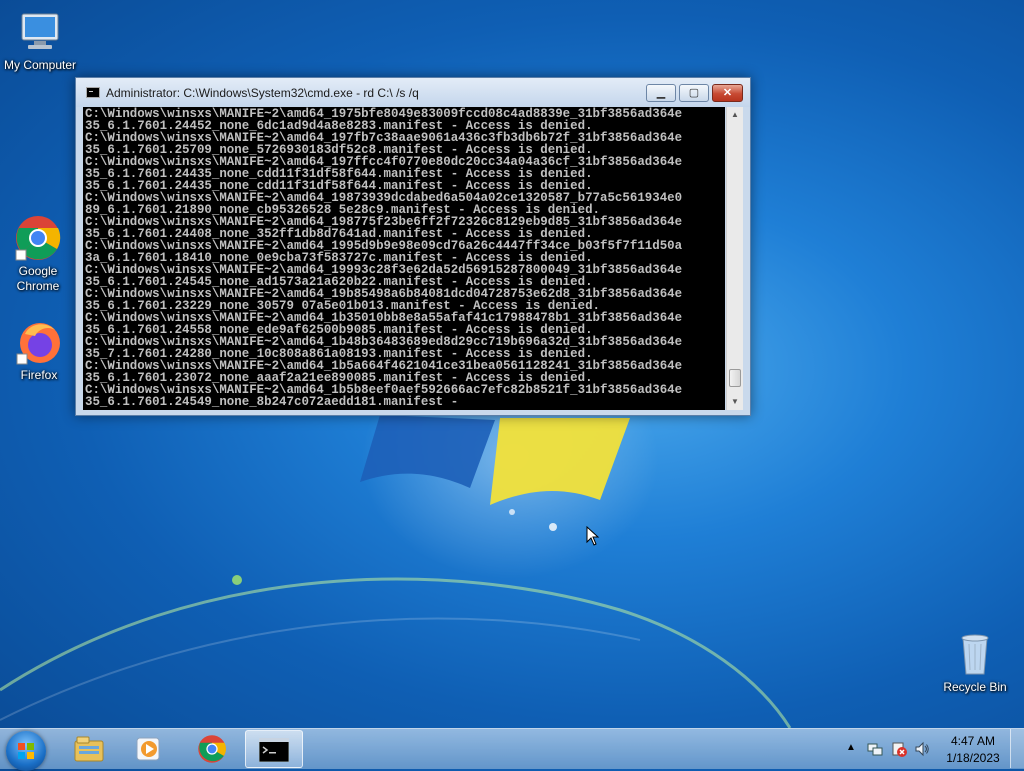 Image resolution: width=1024 pixels, height=771 pixels. I want to click on media-player-icon, so click(148, 749).